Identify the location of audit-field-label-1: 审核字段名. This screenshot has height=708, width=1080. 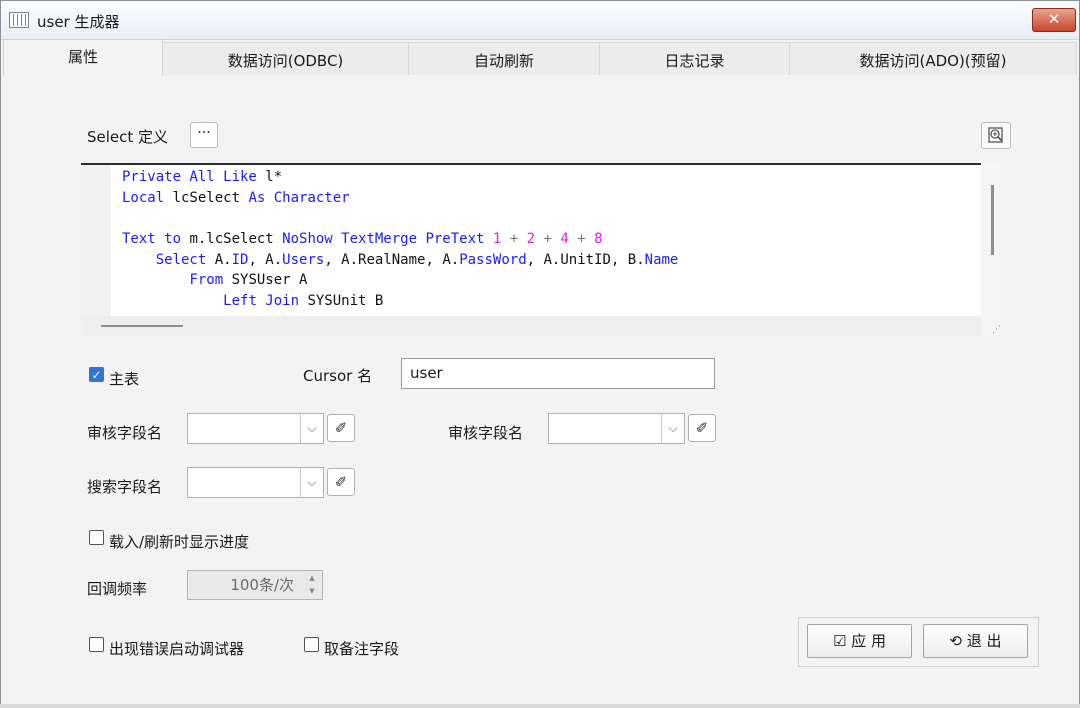
(125, 433).